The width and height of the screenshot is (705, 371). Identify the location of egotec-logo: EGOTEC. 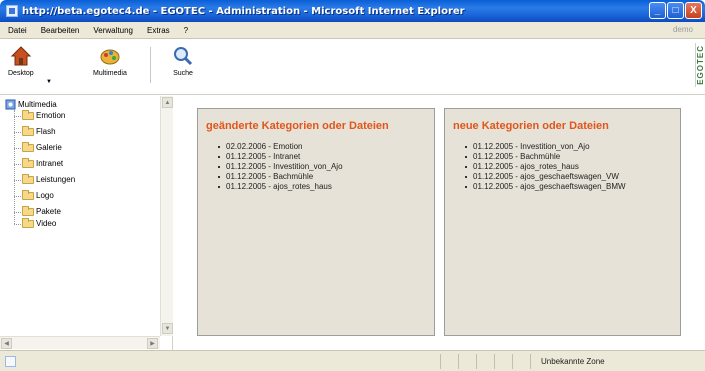
(700, 65).